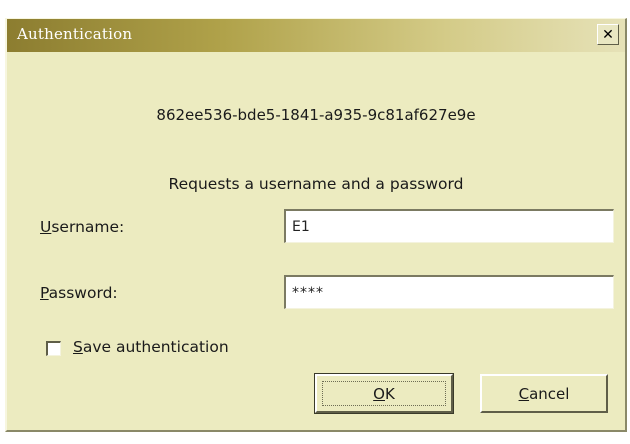 The image size is (630, 444). I want to click on password-label: Password:, so click(79, 293).